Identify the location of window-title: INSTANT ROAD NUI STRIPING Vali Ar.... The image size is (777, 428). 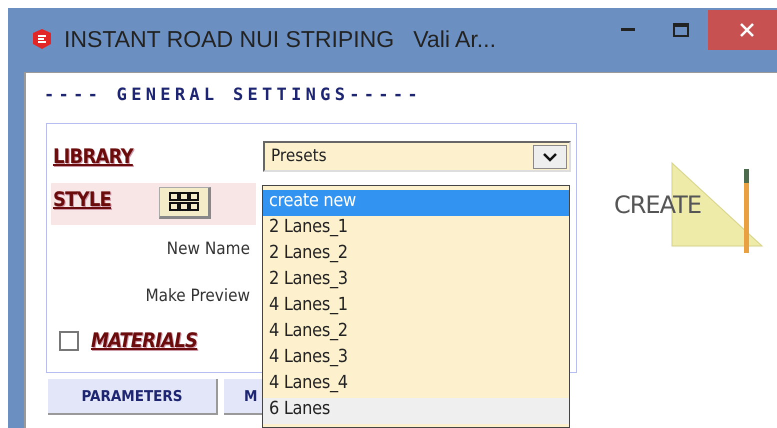
(280, 39).